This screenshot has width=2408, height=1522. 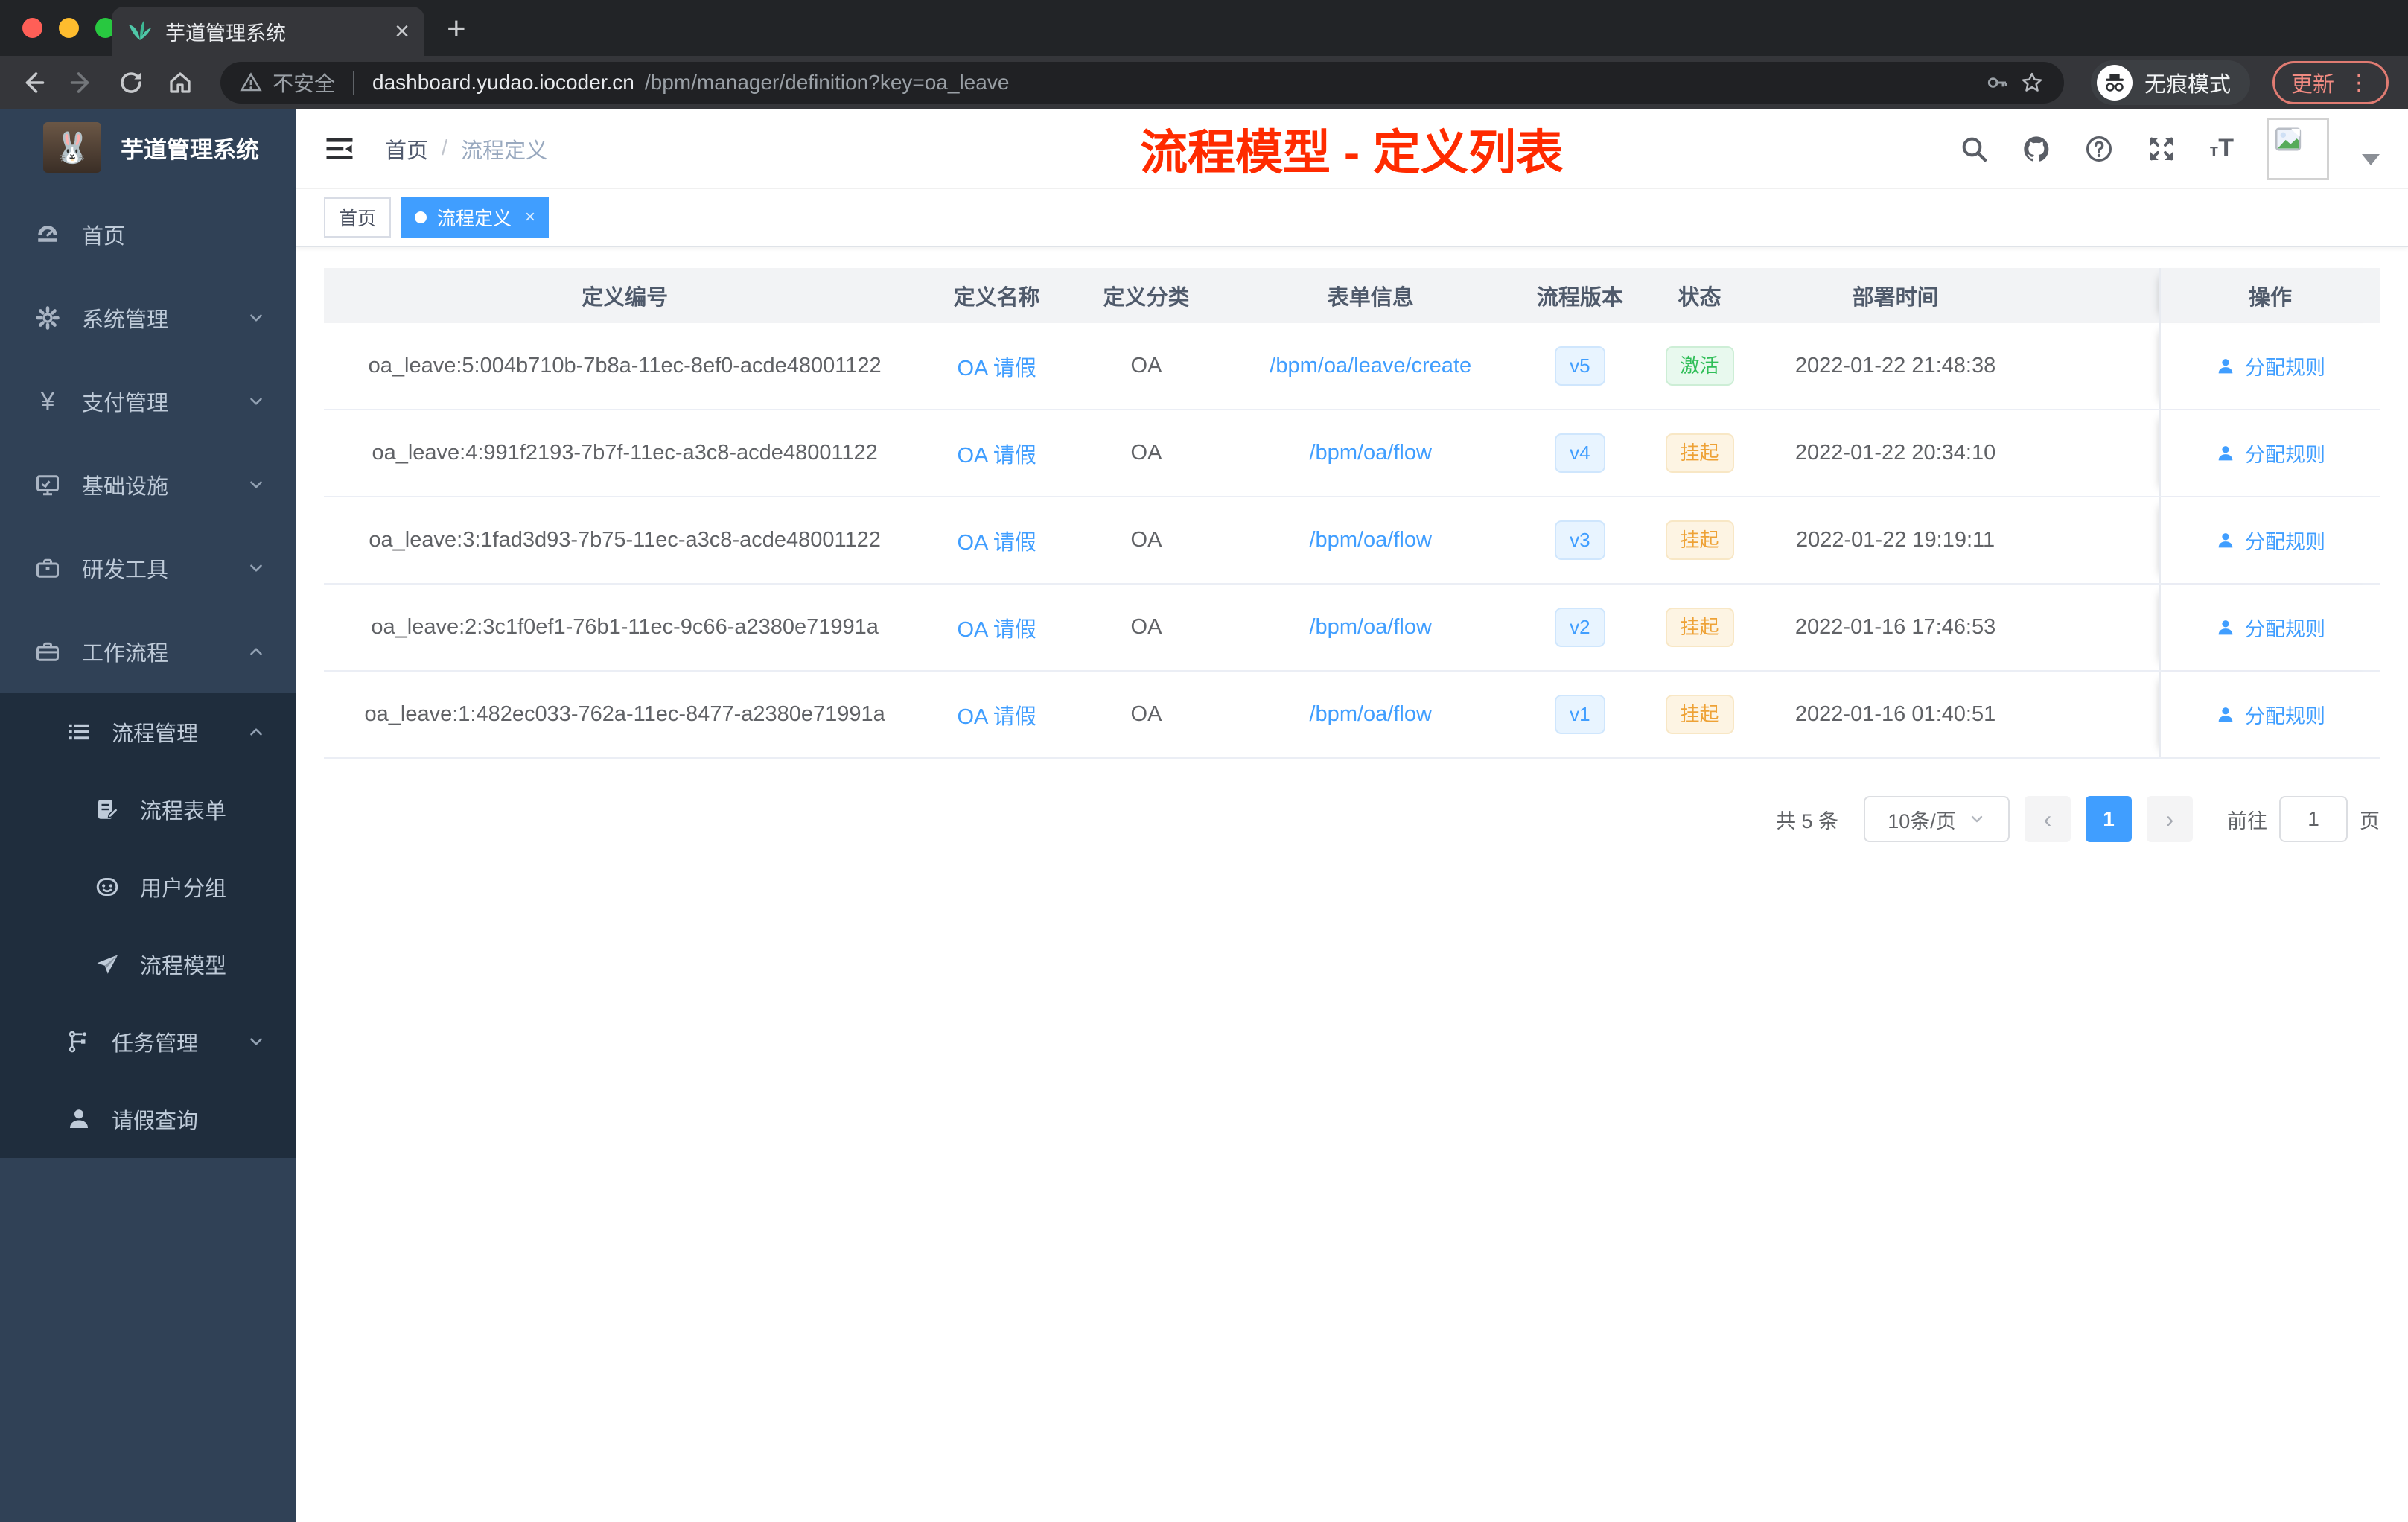 What do you see at coordinates (107, 887) in the screenshot?
I see `group-face-icon` at bounding box center [107, 887].